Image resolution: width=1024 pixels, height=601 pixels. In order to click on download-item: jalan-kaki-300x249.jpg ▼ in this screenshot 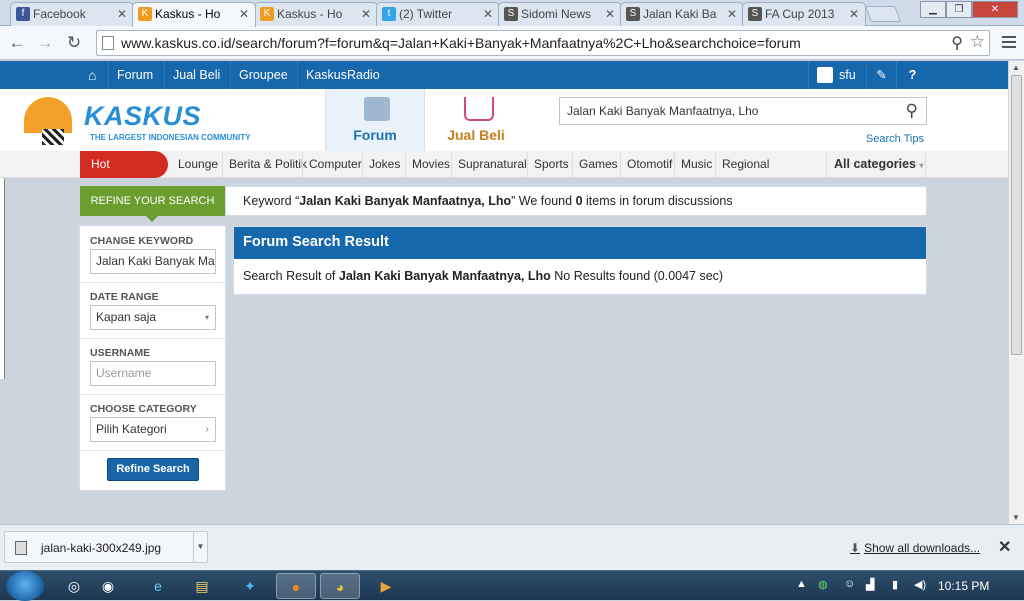, I will do `click(106, 547)`.